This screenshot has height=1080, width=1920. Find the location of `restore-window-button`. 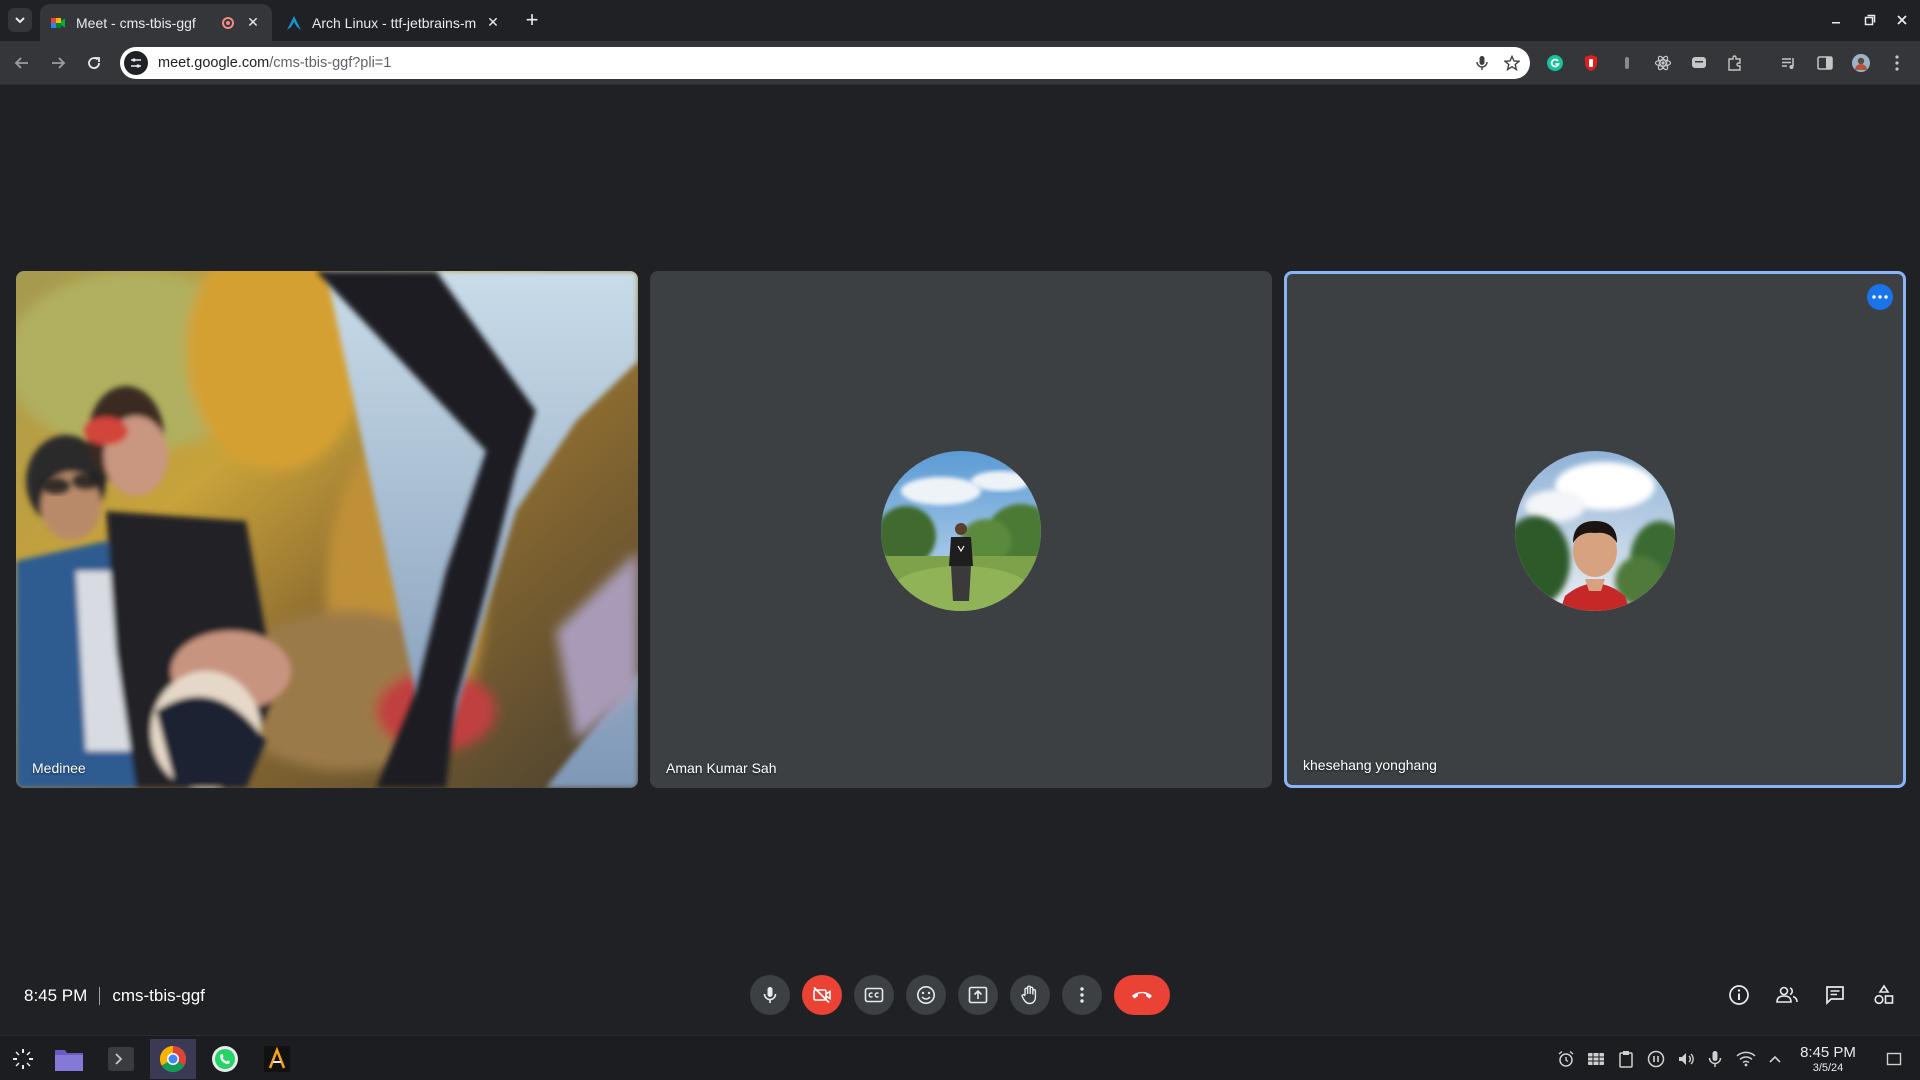

restore-window-button is located at coordinates (1870, 20).